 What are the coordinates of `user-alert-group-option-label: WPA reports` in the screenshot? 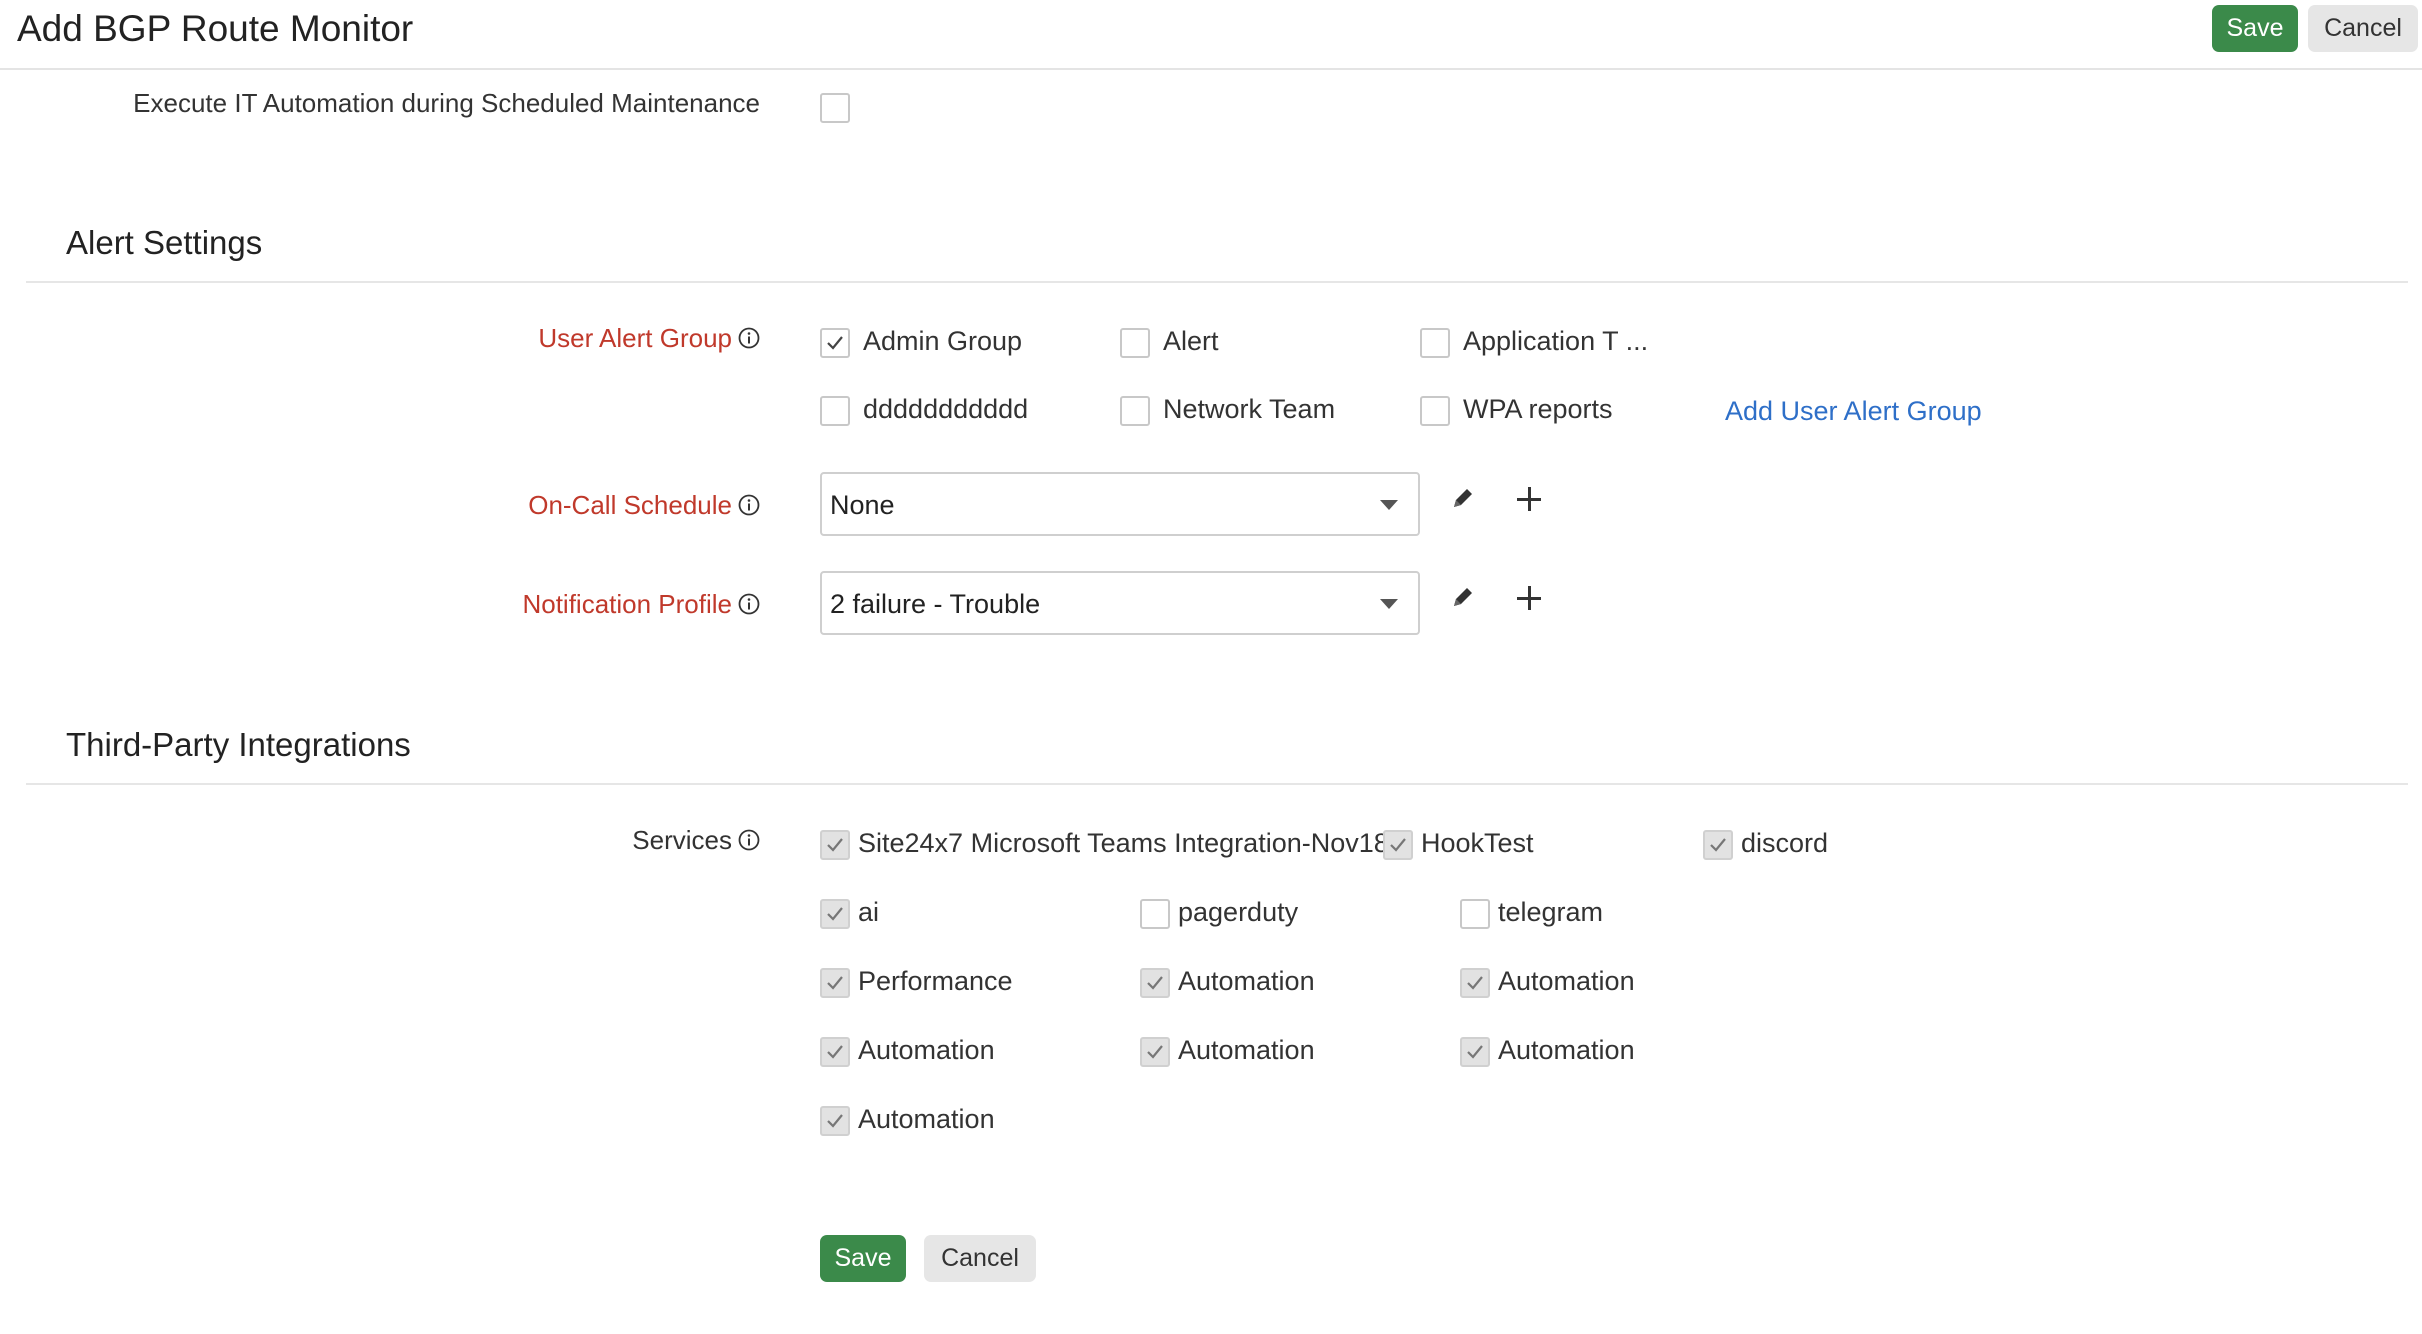 It's located at (1538, 409).